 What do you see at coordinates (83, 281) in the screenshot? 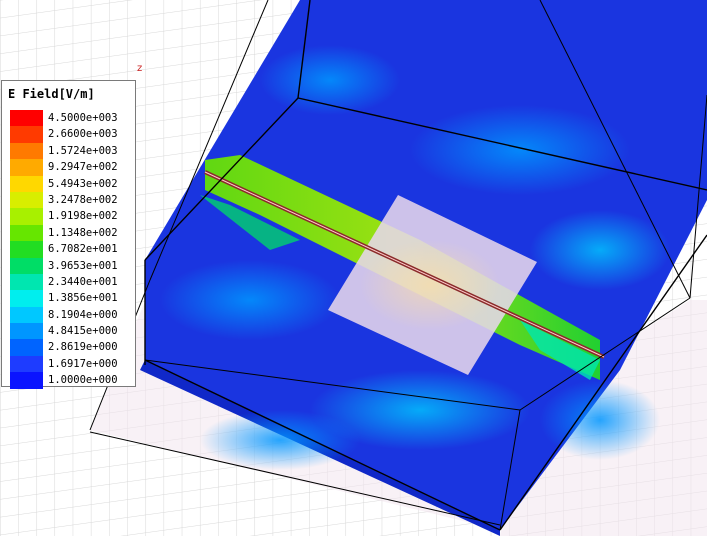
I see `legend-value: 2.3440e+001` at bounding box center [83, 281].